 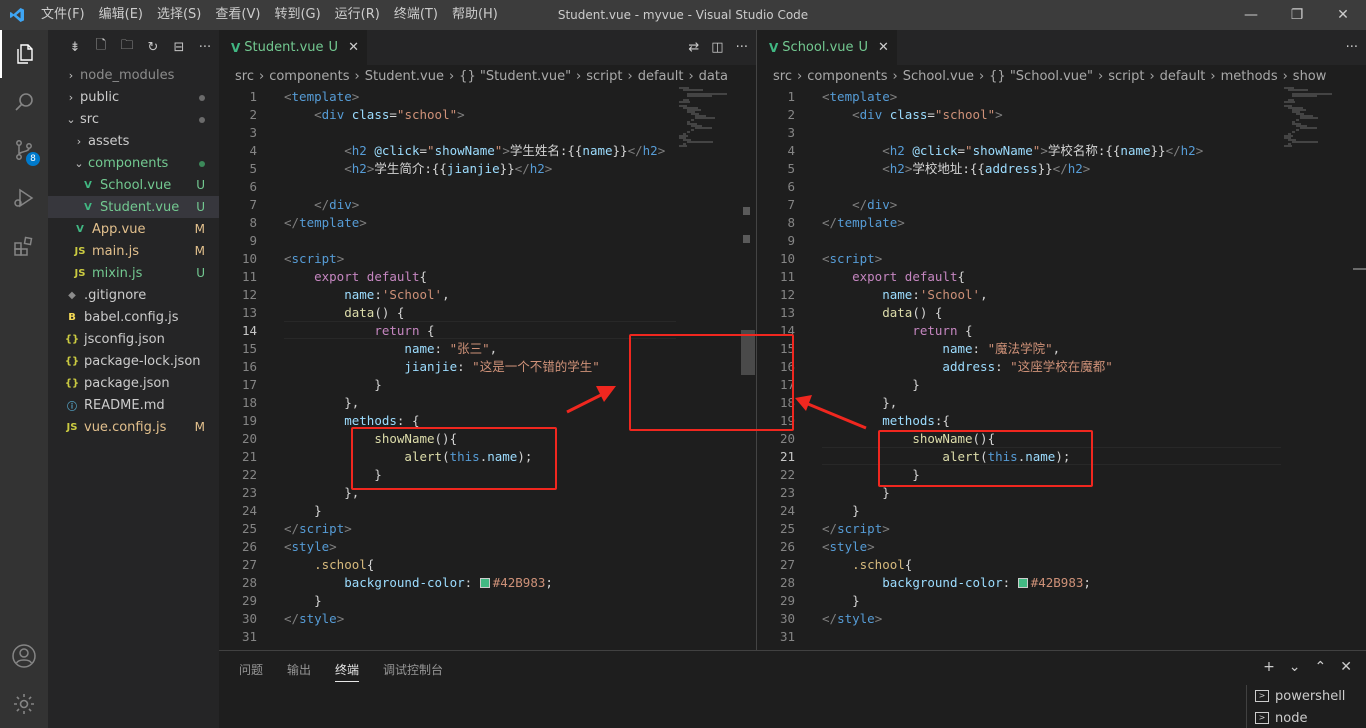 What do you see at coordinates (121, 15) in the screenshot?
I see `menu-item: 编辑(E)` at bounding box center [121, 15].